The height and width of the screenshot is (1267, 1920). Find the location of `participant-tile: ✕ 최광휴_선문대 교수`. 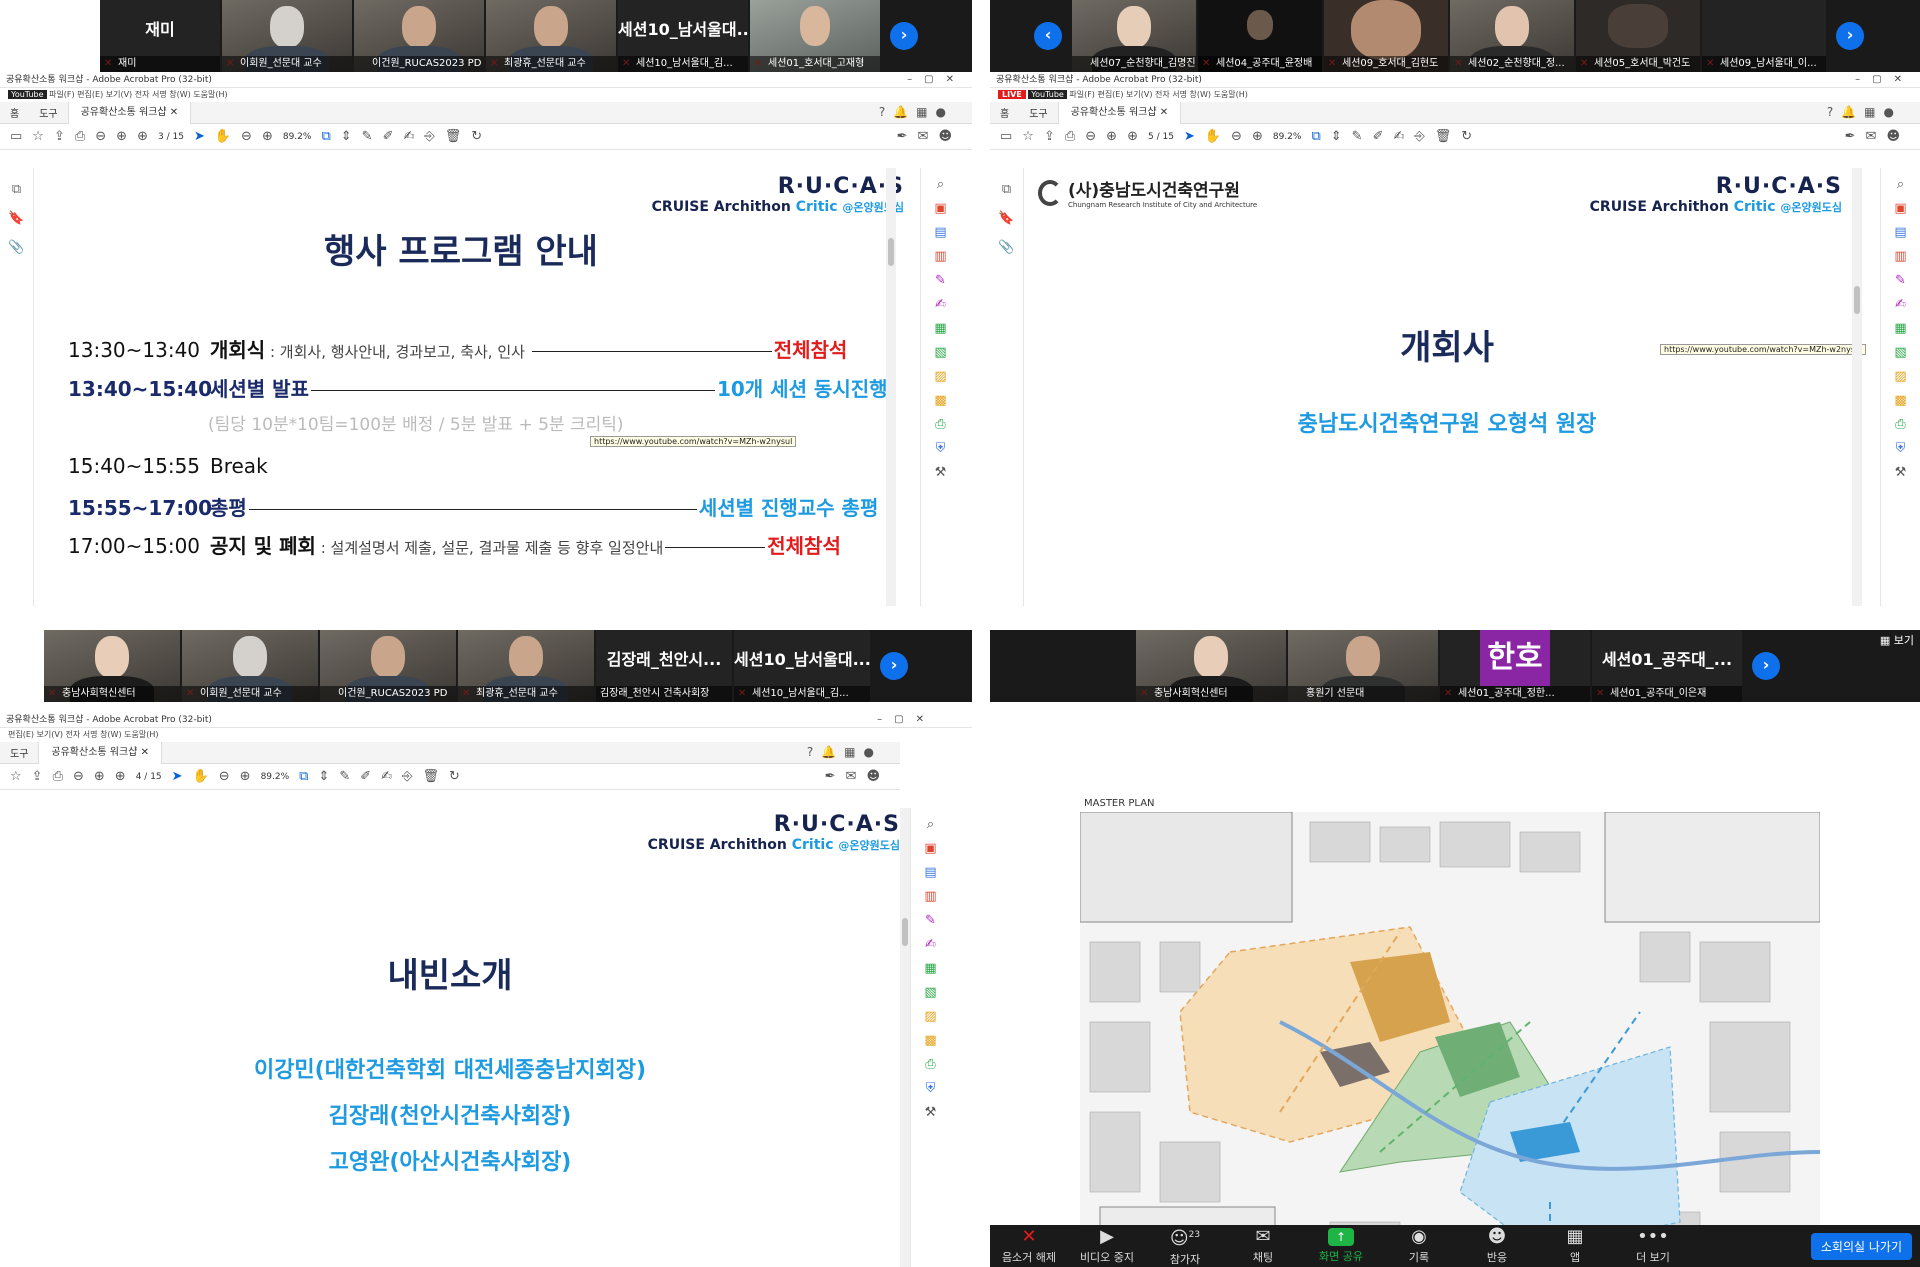

participant-tile: ✕ 최광휴_선문대 교수 is located at coordinates (551, 36).